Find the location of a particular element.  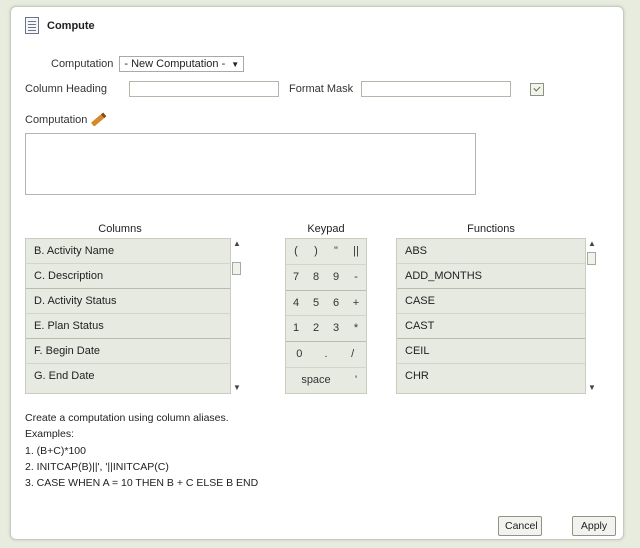

computation-select-row: Computation - New Computation - ▼ is located at coordinates (148, 64).